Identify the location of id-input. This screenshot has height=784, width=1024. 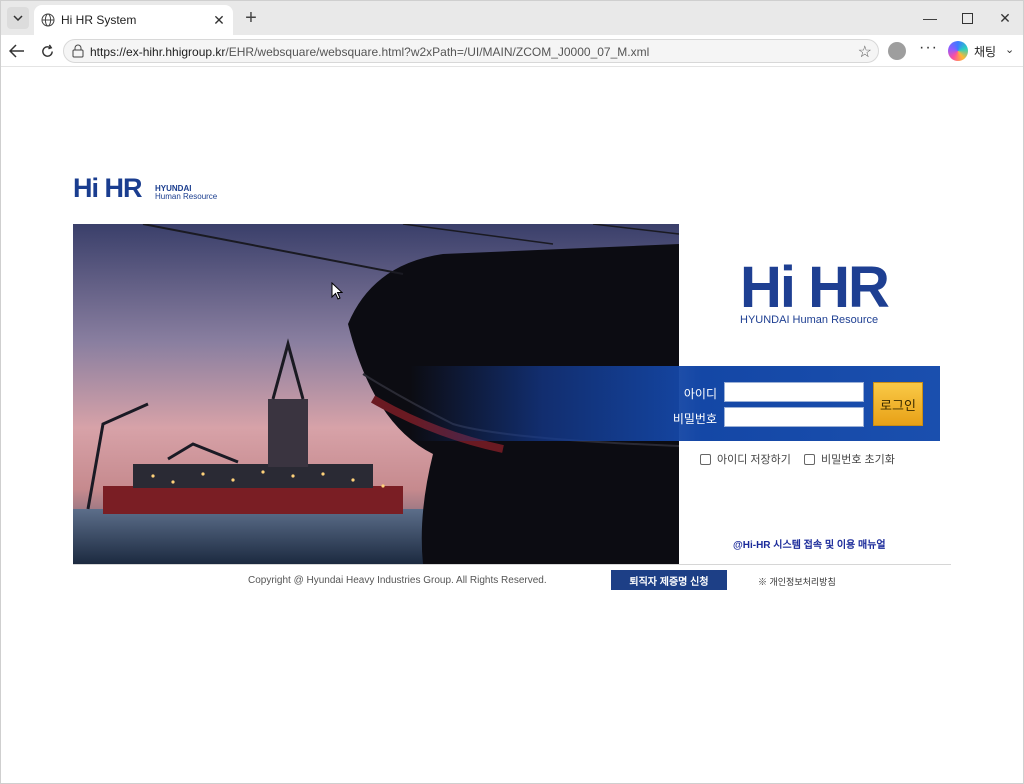
(794, 392).